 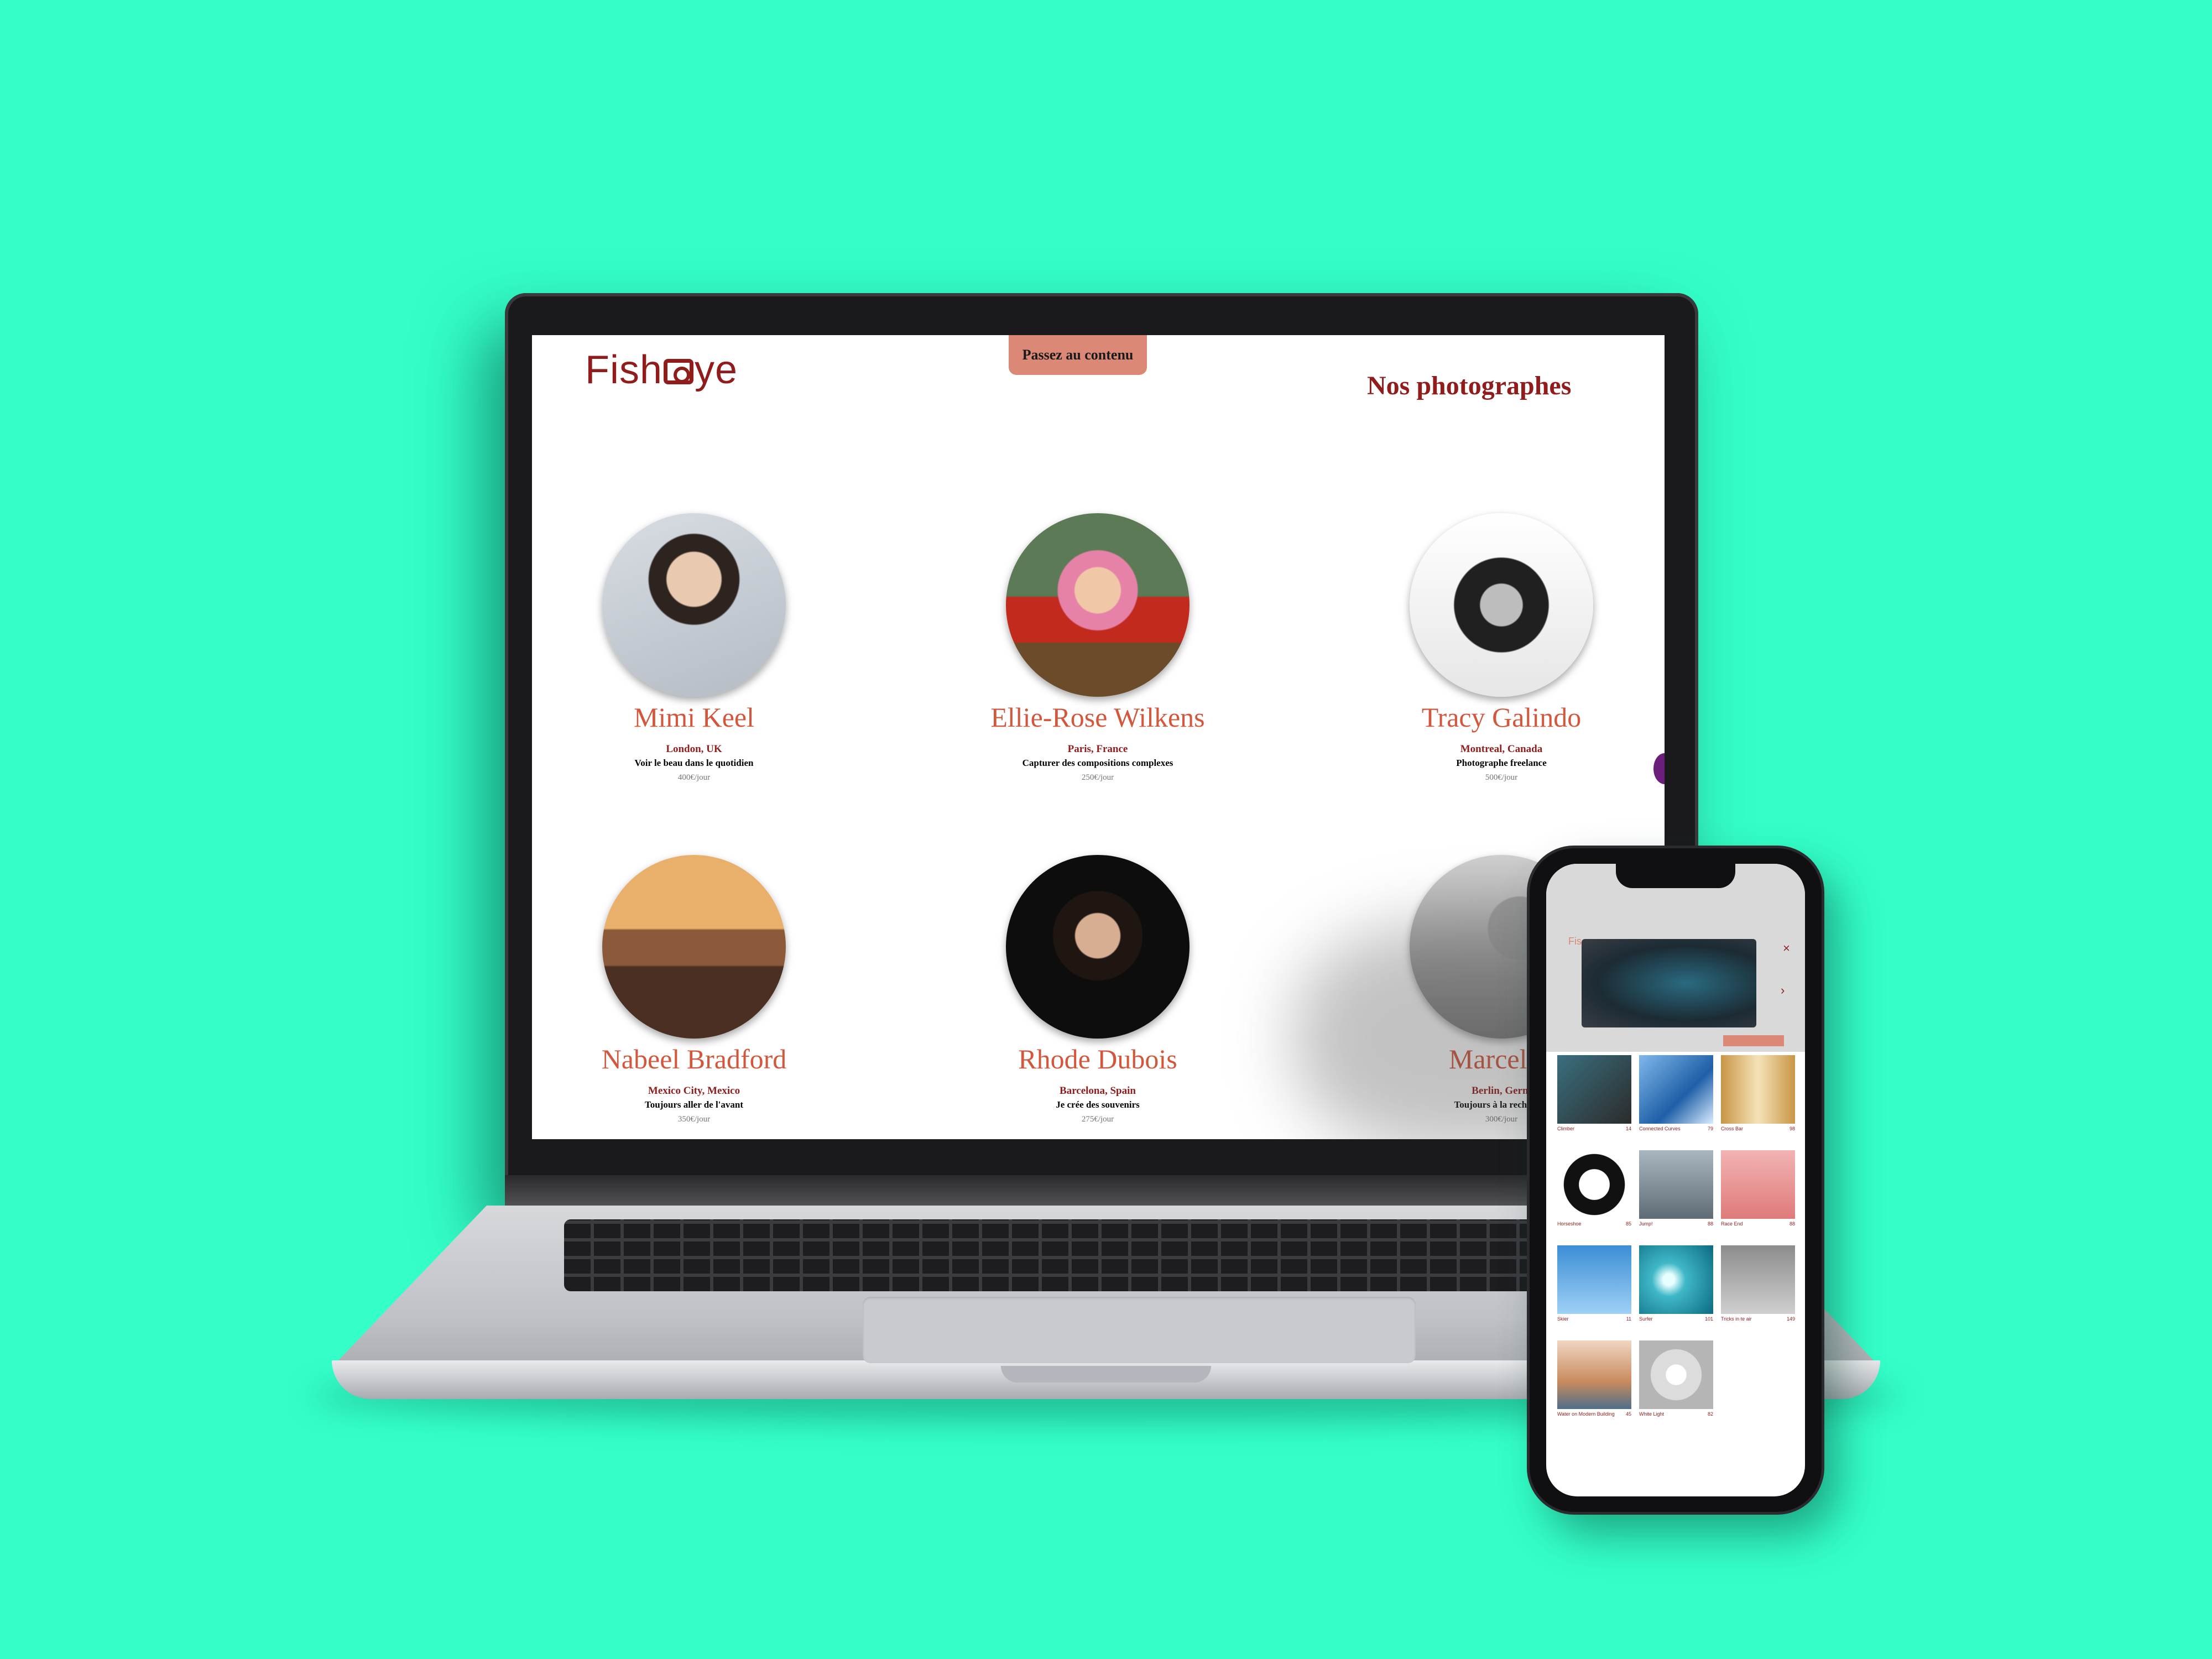 I want to click on skip-to-content-link: Passez au contenu, so click(x=1078, y=355).